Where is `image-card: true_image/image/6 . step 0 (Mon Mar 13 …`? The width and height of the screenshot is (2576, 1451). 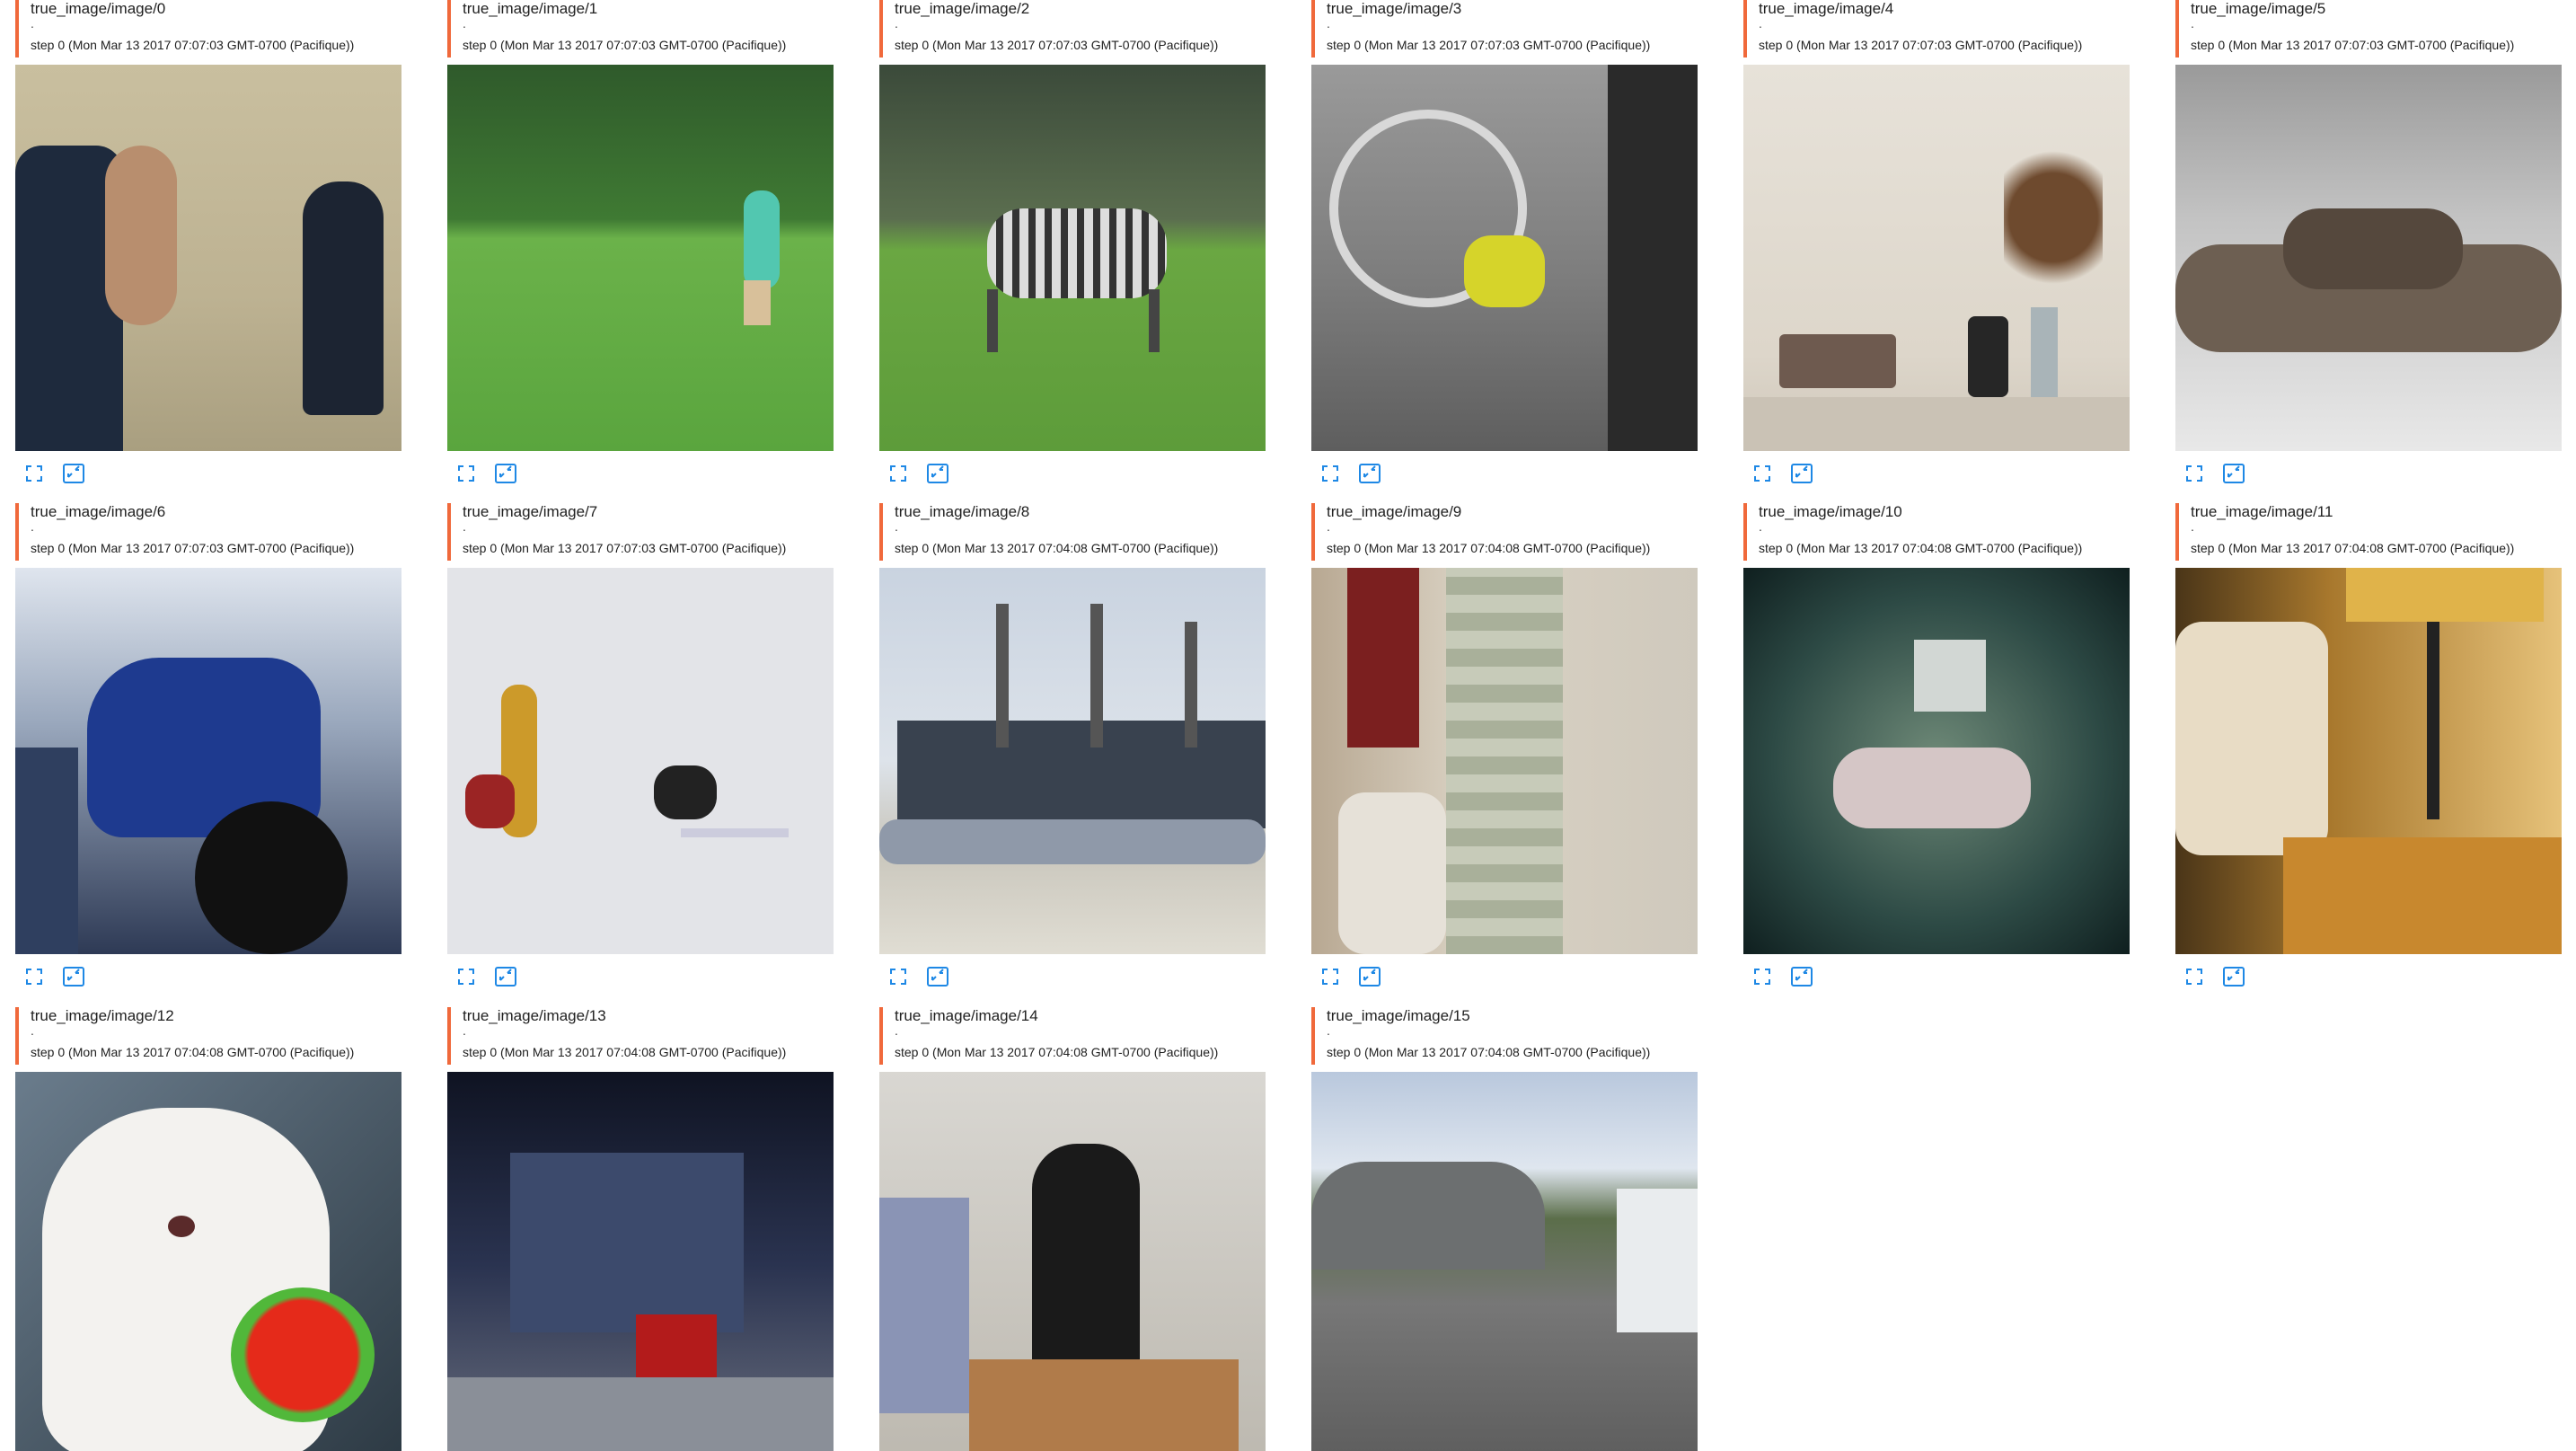
image-card: true_image/image/6 . step 0 (Mon Mar 13 … is located at coordinates (212, 745).